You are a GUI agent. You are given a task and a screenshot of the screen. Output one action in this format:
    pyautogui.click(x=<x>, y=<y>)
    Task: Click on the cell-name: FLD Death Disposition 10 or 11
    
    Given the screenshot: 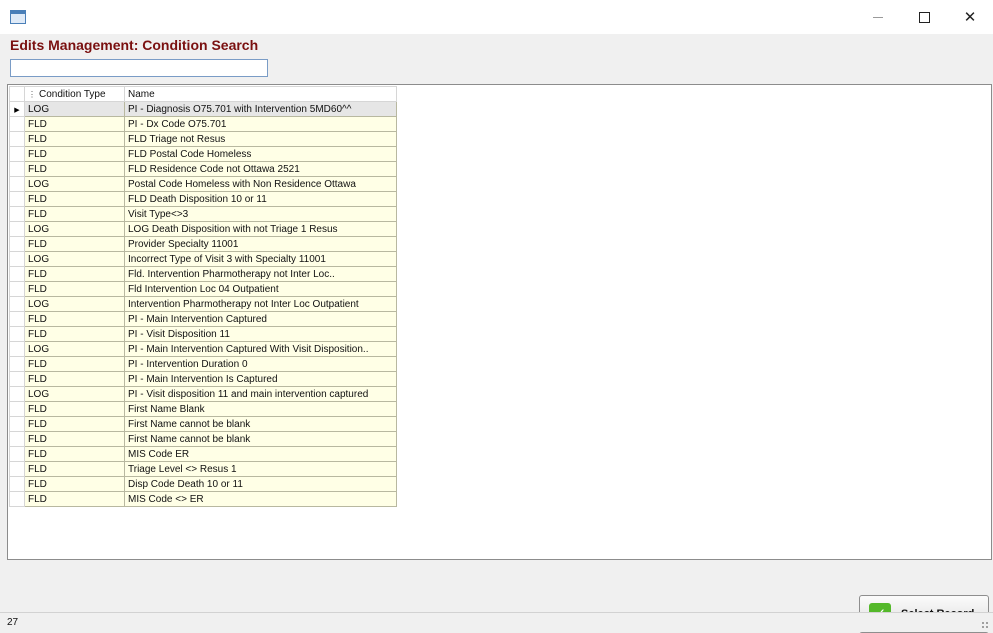 What is the action you would take?
    pyautogui.click(x=260, y=199)
    